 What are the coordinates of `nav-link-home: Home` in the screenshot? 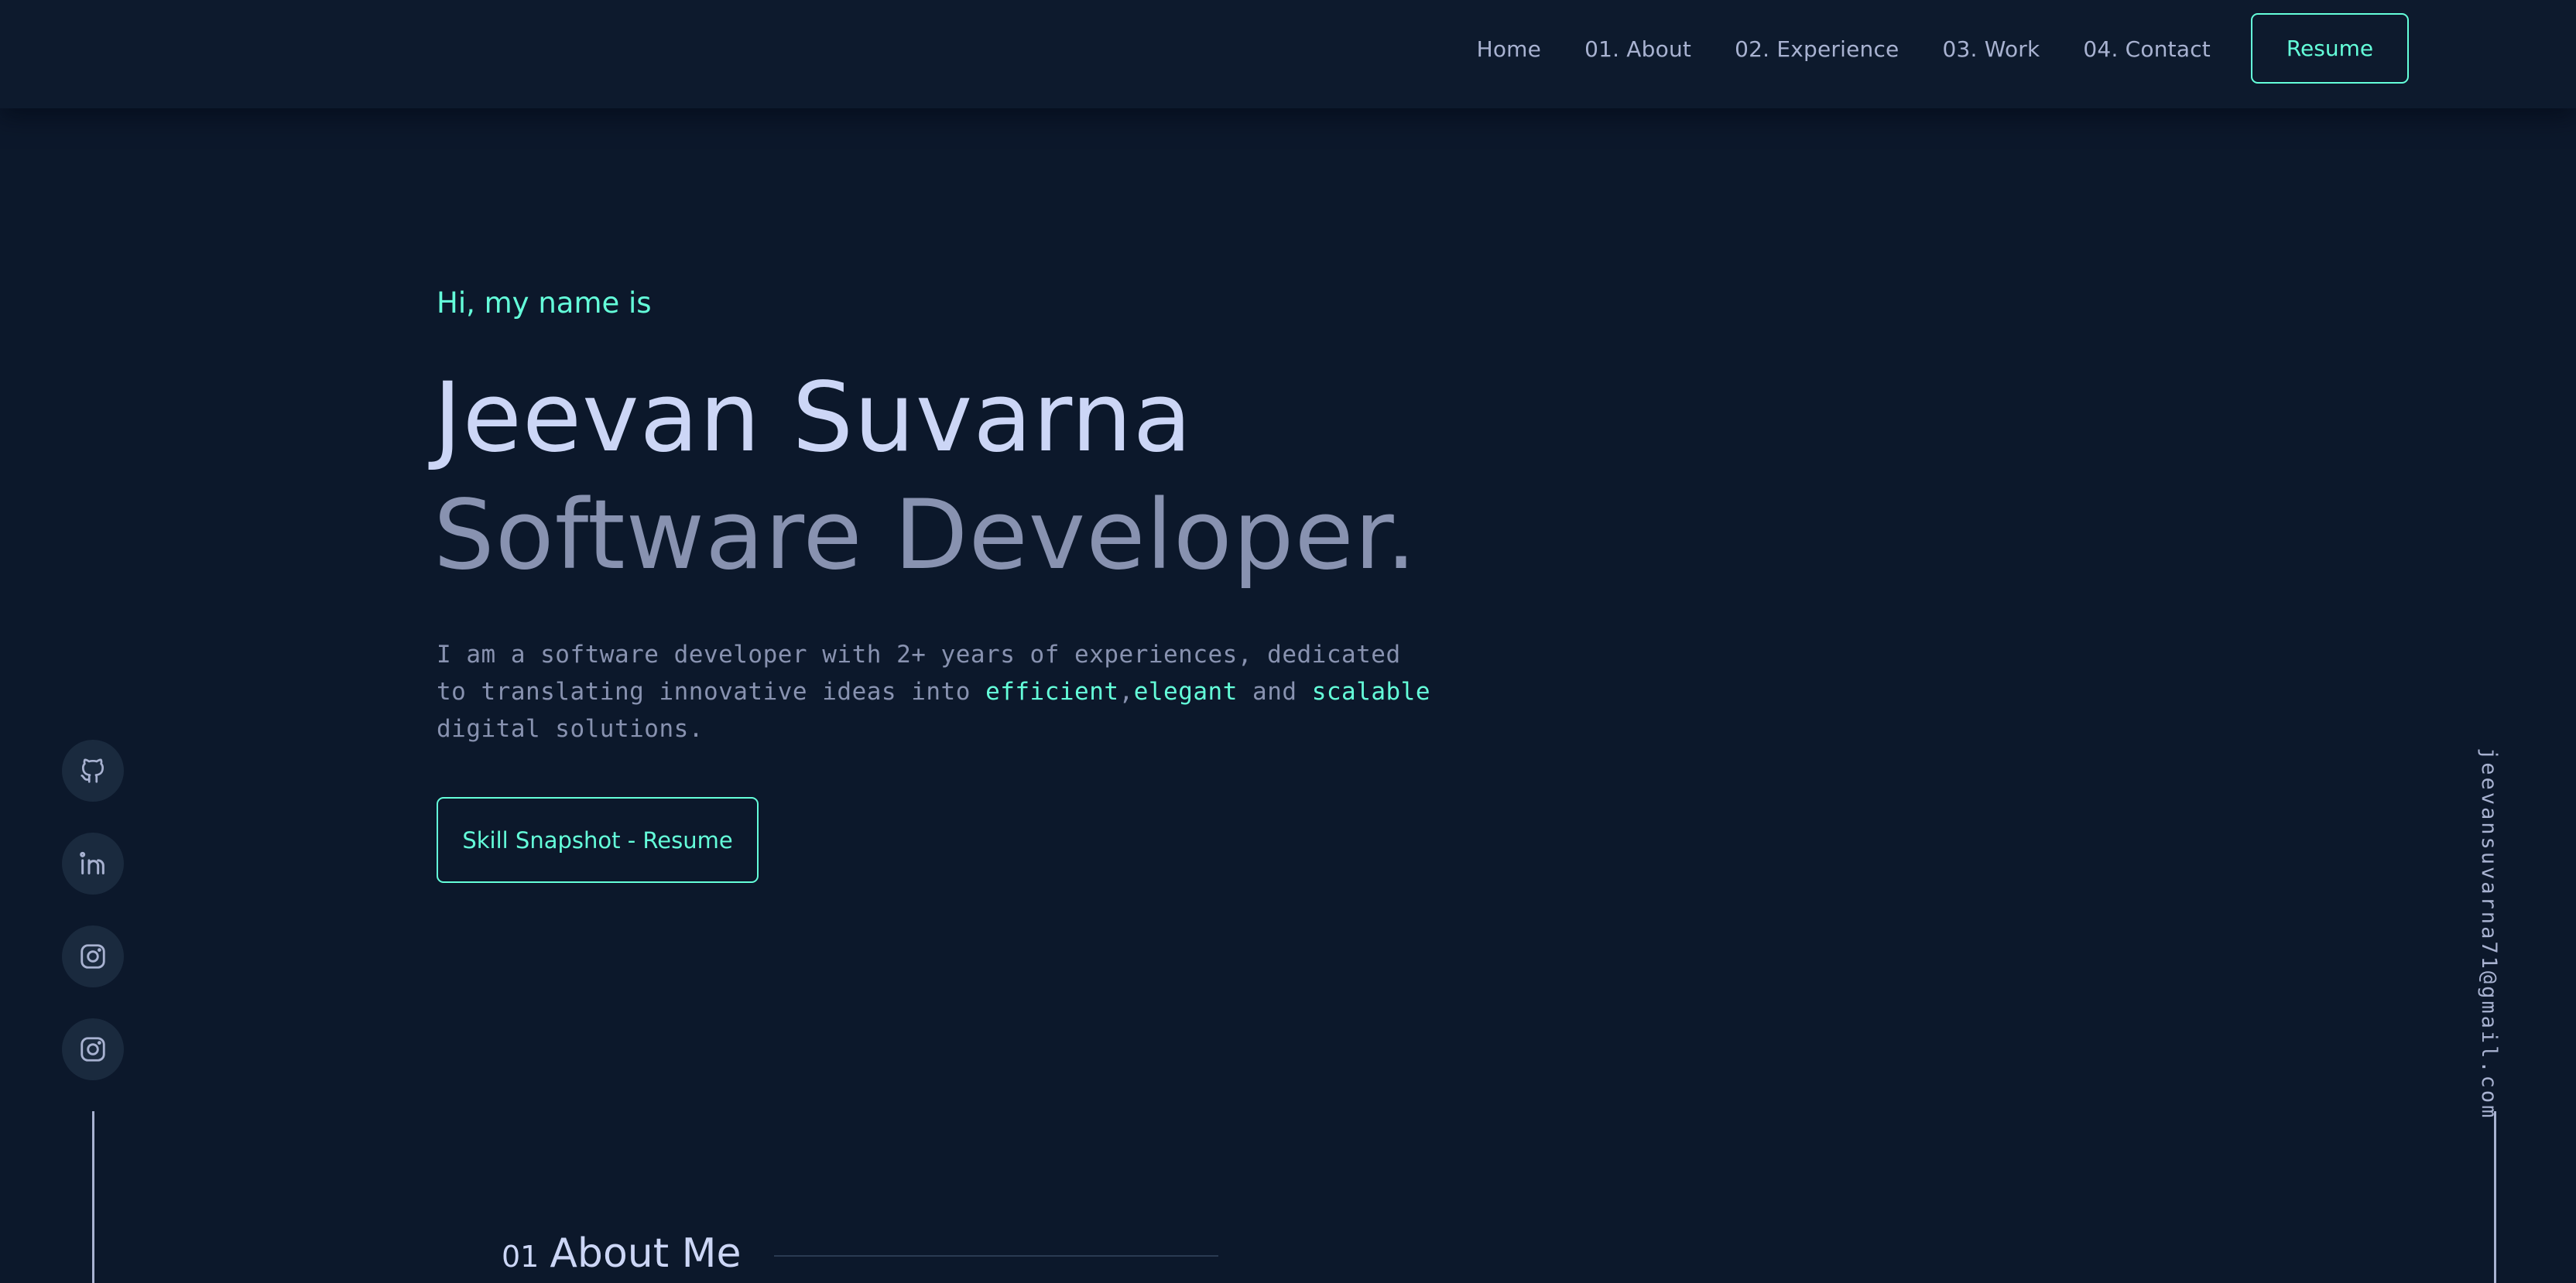 It's located at (1509, 49).